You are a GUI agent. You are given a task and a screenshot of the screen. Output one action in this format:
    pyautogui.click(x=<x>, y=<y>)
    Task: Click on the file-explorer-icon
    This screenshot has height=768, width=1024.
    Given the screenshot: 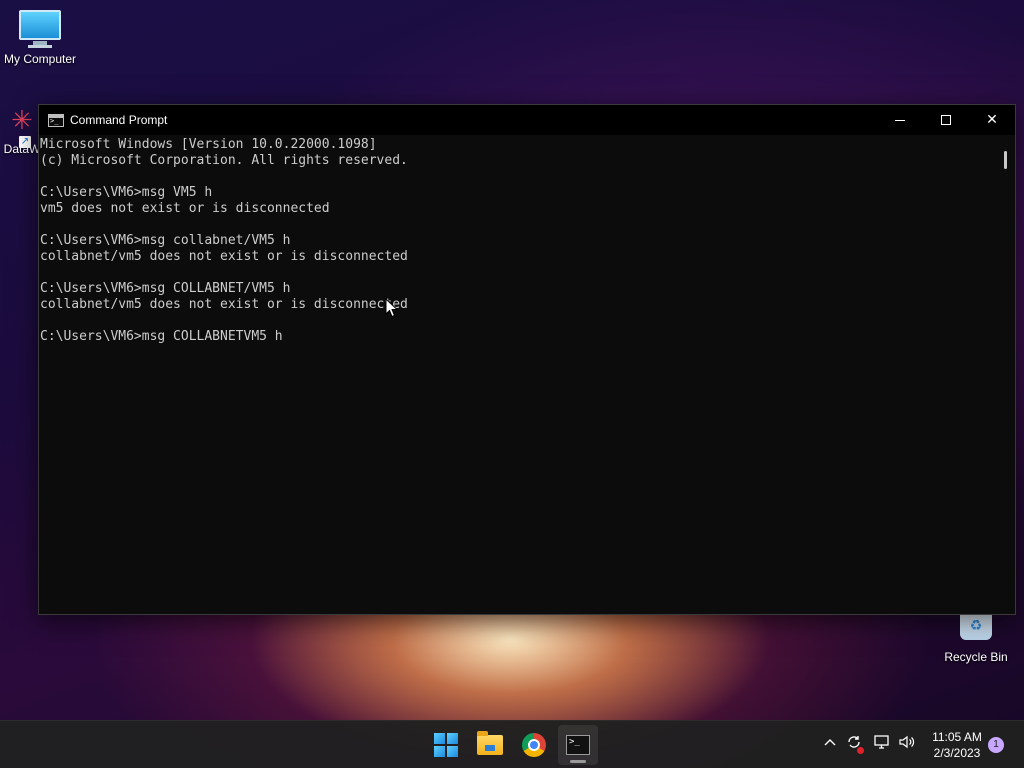 What is the action you would take?
    pyautogui.click(x=490, y=743)
    